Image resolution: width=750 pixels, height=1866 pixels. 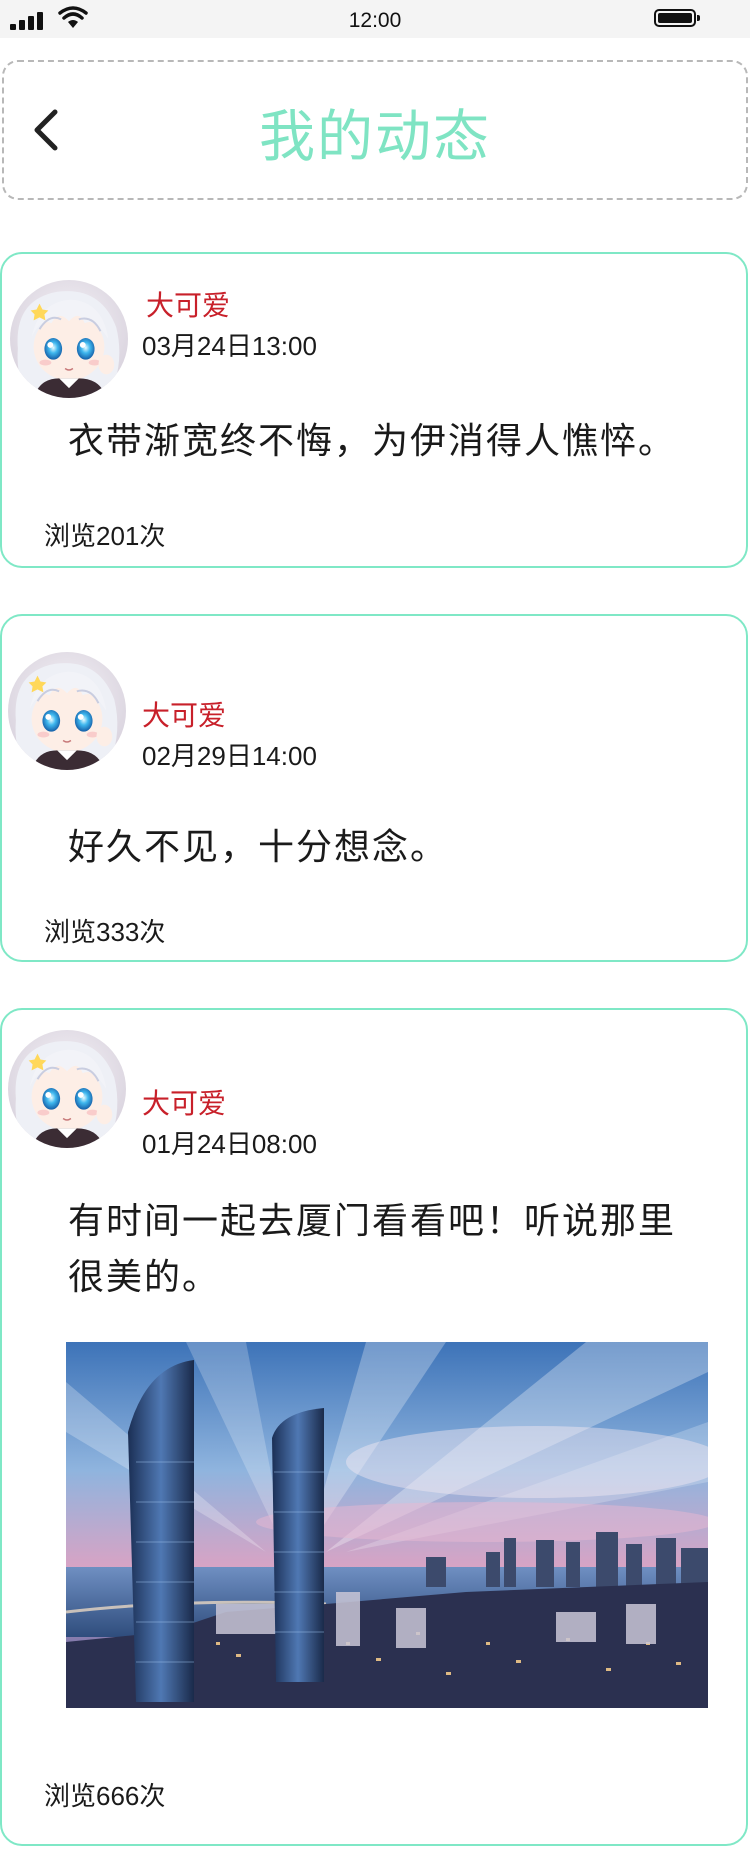 What do you see at coordinates (372, 1250) in the screenshot?
I see `post-content: 有时间一起去厦门看看吧！听说那里 很美的。` at bounding box center [372, 1250].